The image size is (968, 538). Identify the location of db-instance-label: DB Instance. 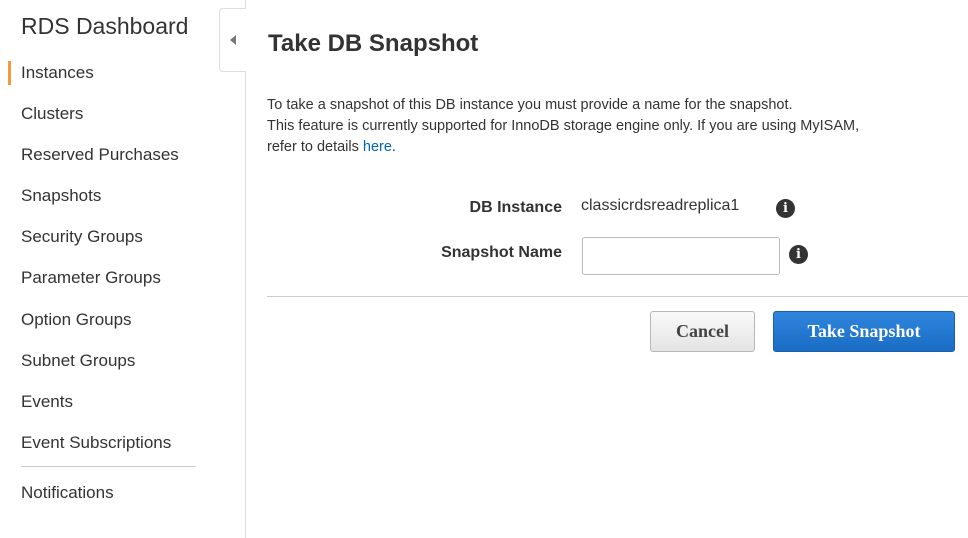
(515, 207).